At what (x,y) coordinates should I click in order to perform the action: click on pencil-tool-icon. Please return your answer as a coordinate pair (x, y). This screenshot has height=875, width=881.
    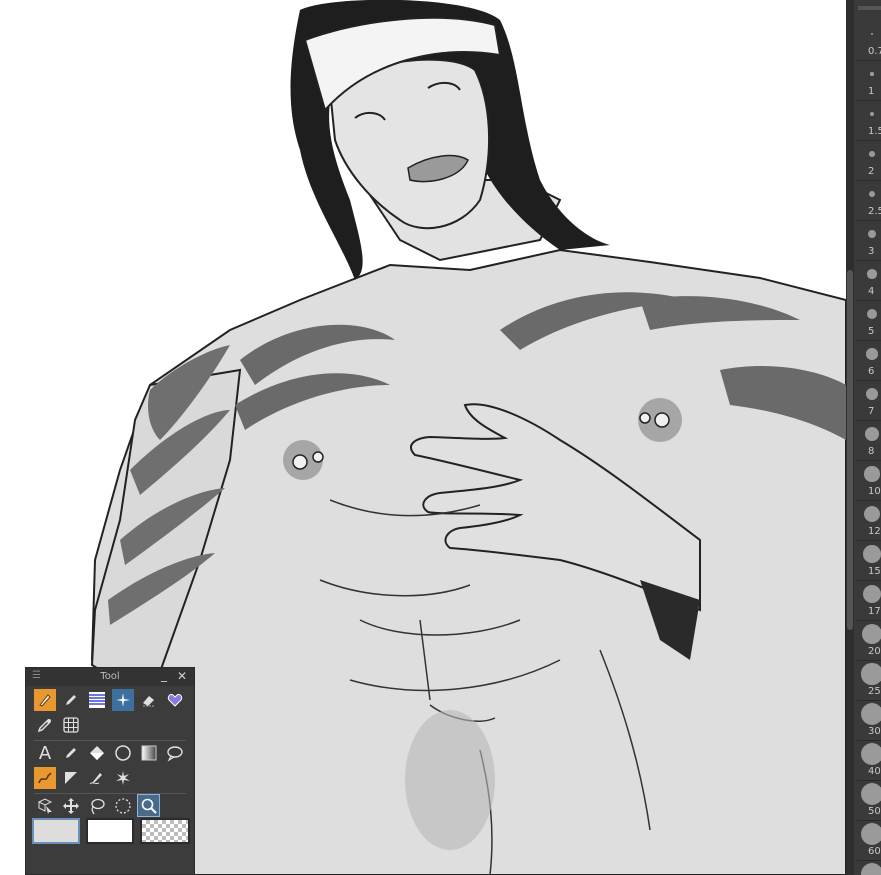
    Looking at the image, I should click on (71, 700).